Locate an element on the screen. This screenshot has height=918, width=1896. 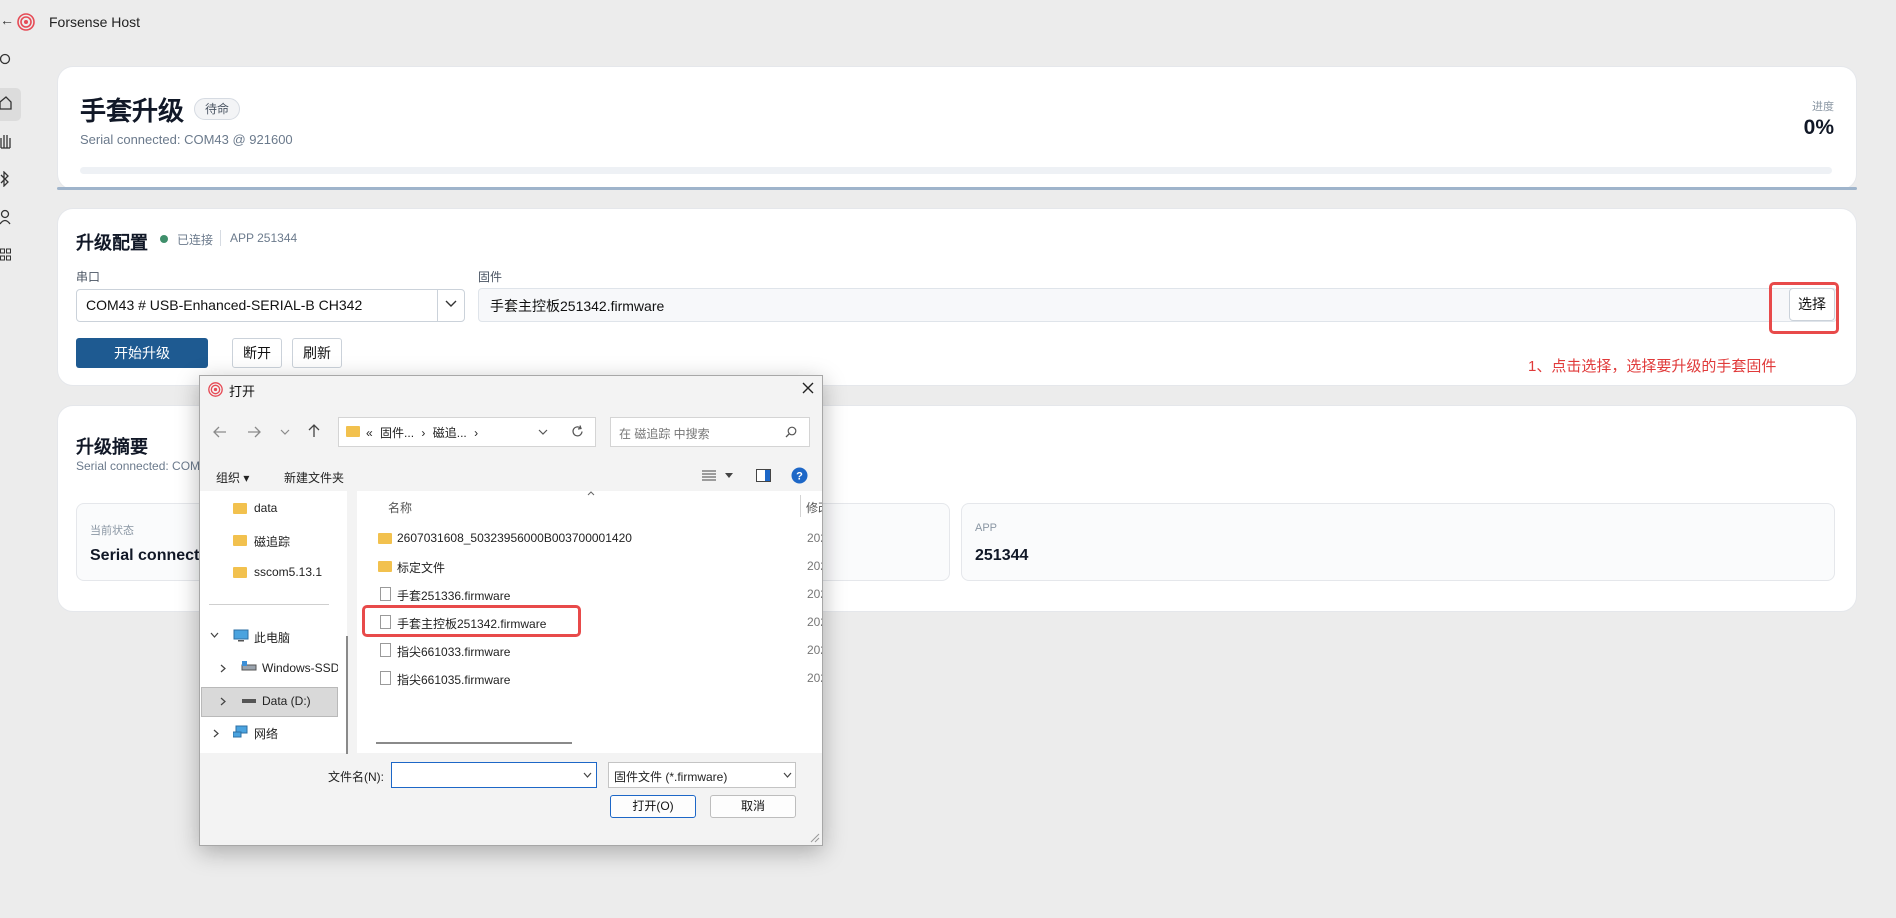
glove-icon is located at coordinates (6, 141).